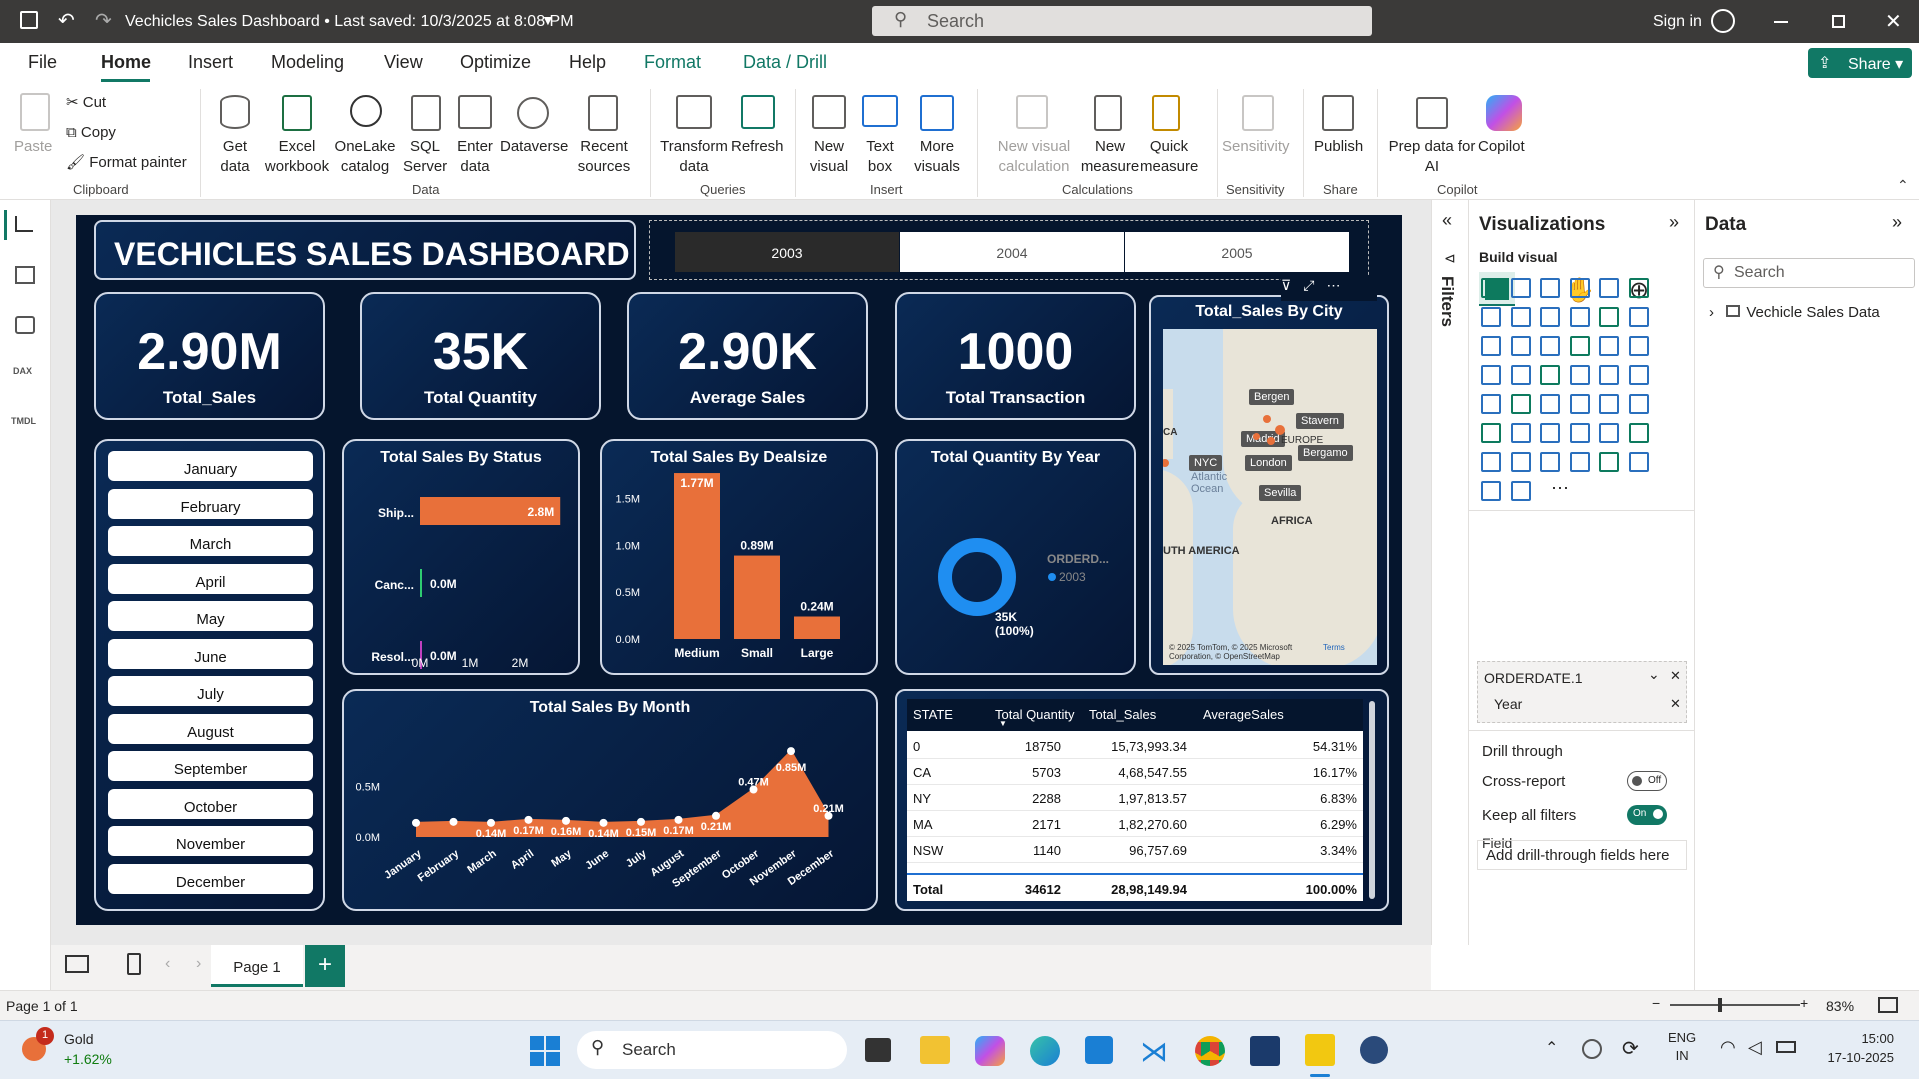 The width and height of the screenshot is (1919, 1079). What do you see at coordinates (1647, 781) in the screenshot?
I see `cross-report-toggle: Off` at bounding box center [1647, 781].